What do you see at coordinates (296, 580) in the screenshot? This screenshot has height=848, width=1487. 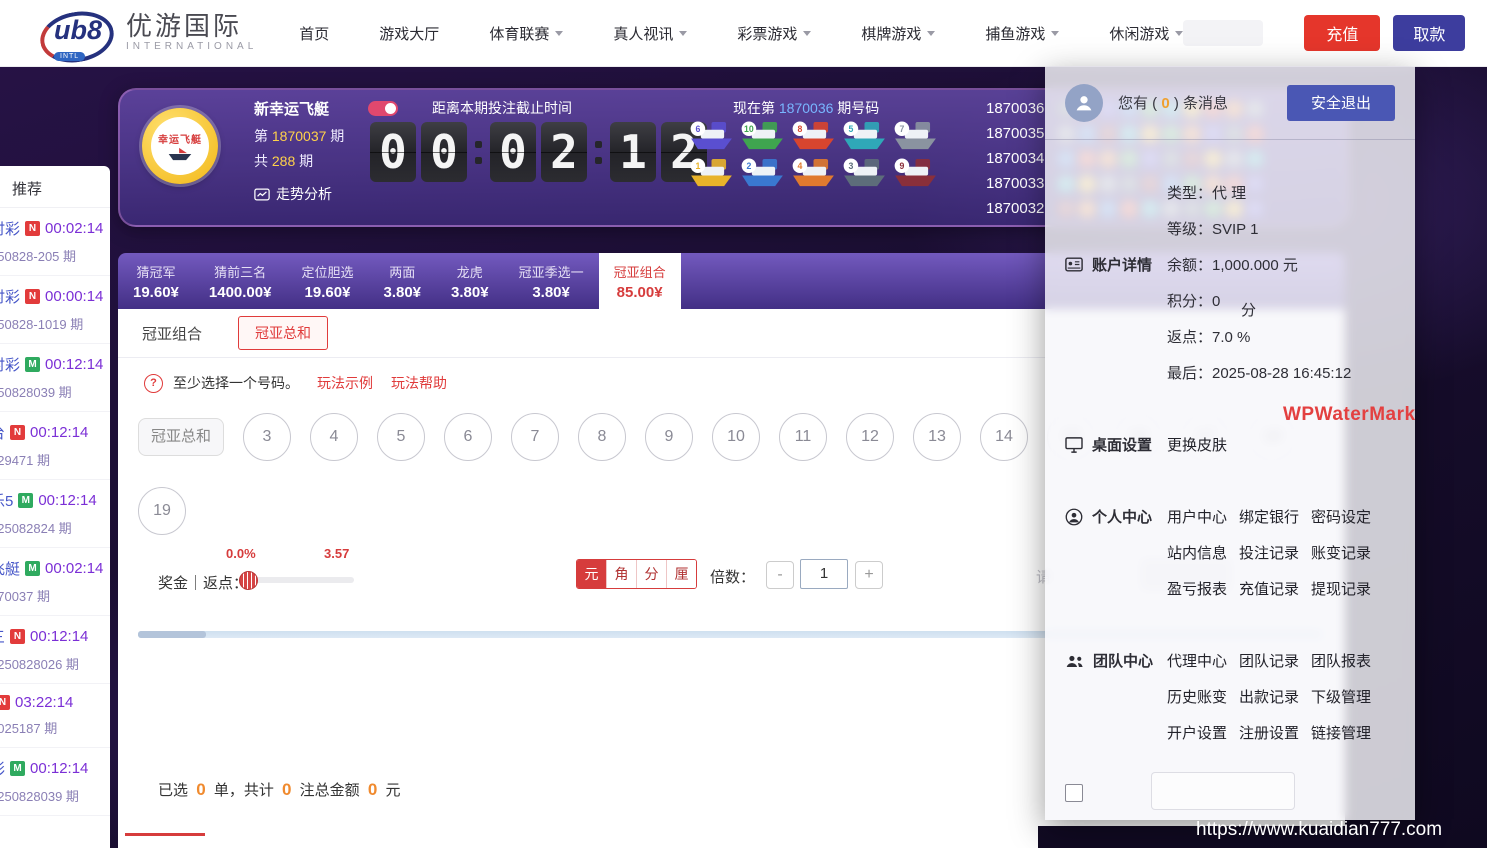 I see `rebate-slider` at bounding box center [296, 580].